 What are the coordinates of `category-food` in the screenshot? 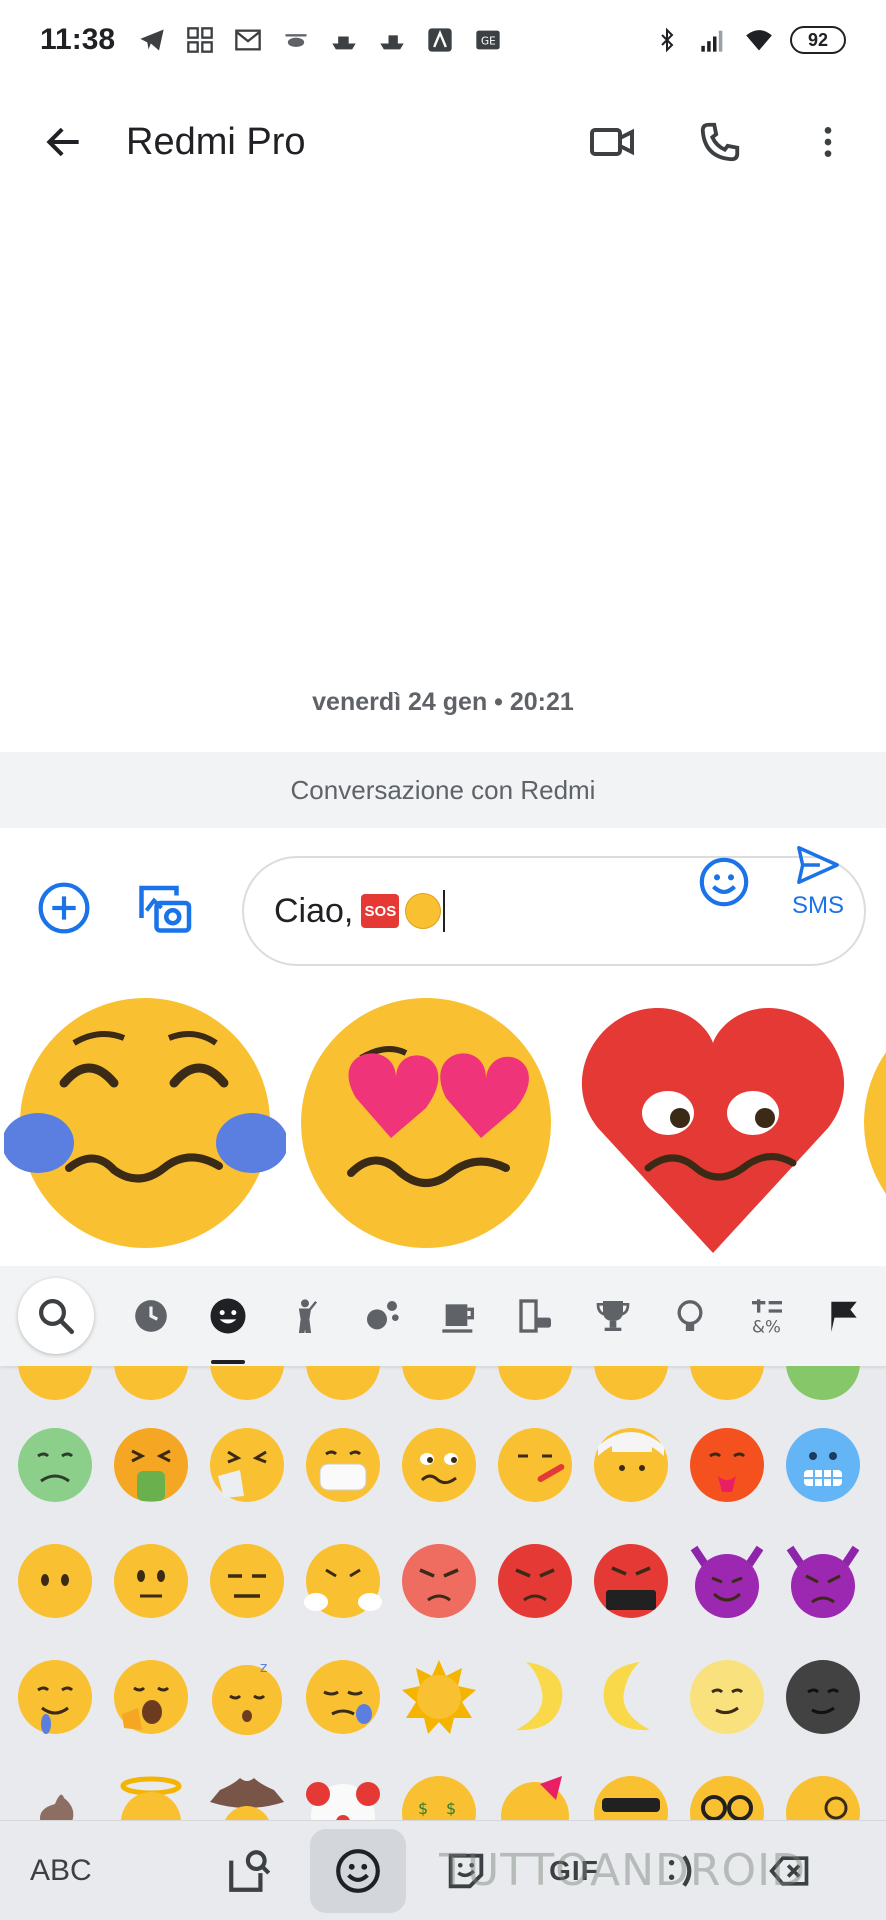 It's located at (458, 1316).